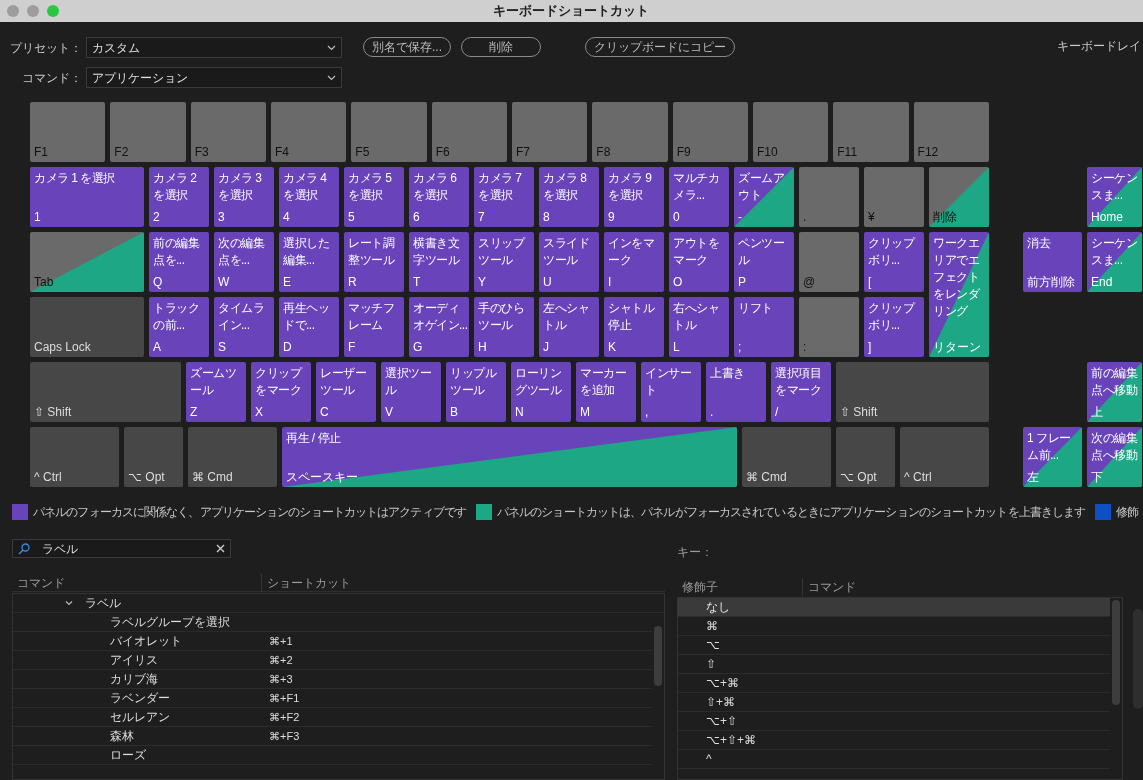 The height and width of the screenshot is (780, 1143). Describe the element at coordinates (69, 603) in the screenshot. I see `chevron-down-icon` at that location.